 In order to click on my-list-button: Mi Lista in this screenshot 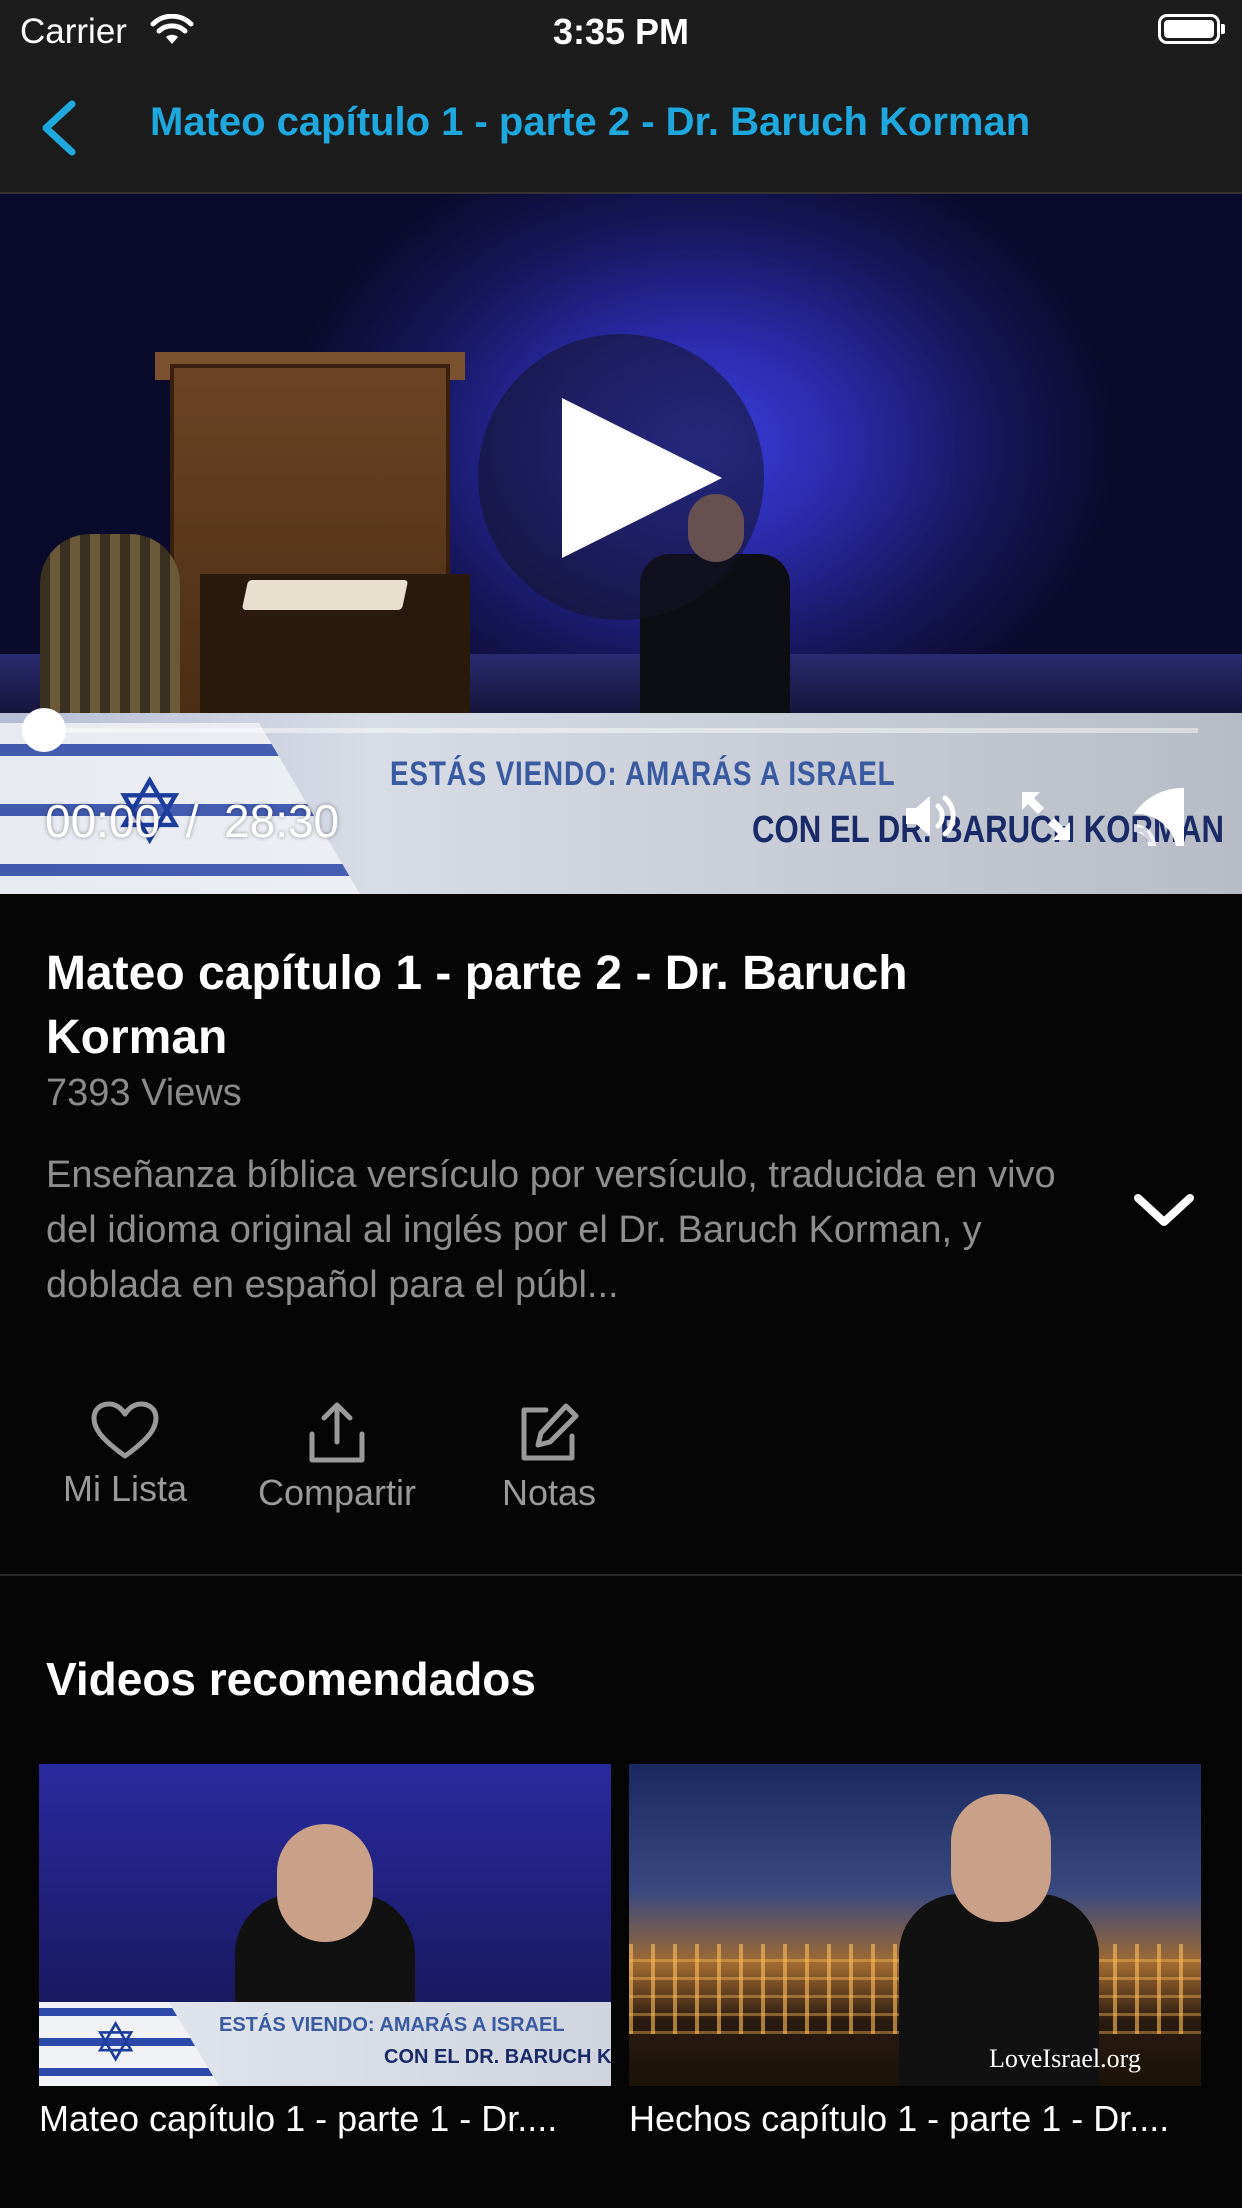, I will do `click(125, 1455)`.